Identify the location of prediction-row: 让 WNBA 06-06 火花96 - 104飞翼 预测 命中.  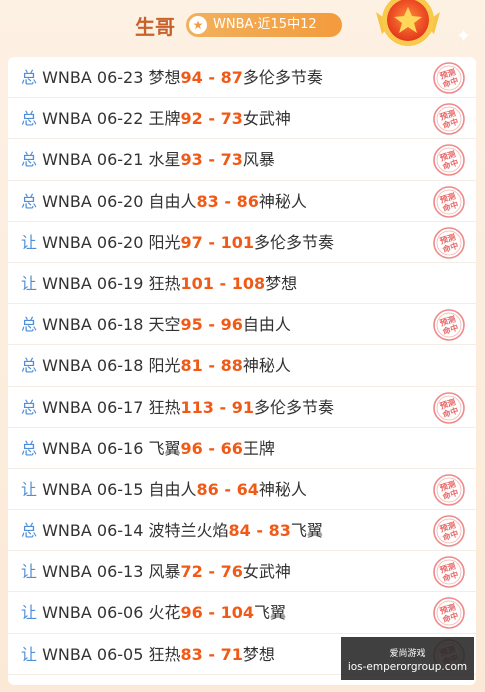
(242, 613).